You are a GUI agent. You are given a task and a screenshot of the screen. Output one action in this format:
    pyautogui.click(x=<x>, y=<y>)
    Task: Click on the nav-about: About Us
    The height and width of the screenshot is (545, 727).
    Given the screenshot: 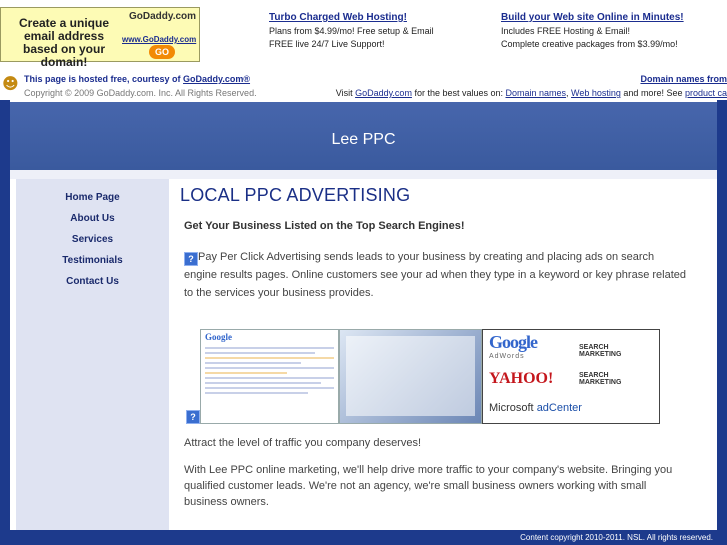 What is the action you would take?
    pyautogui.click(x=92, y=218)
    